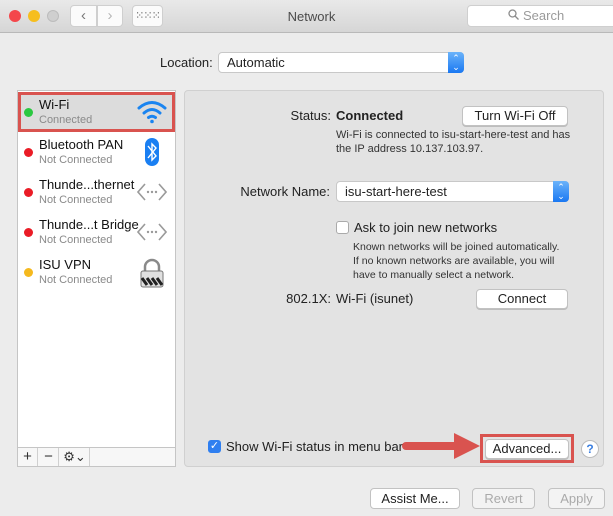  I want to click on gear-icon: ⚙⌄, so click(74, 456).